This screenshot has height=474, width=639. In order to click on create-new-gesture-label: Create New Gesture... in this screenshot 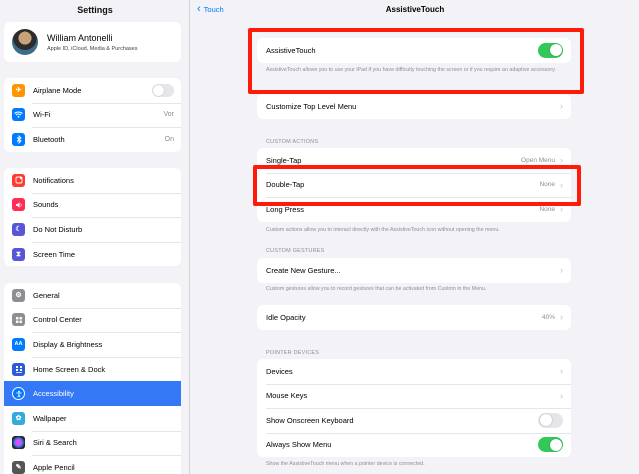, I will do `click(303, 270)`.